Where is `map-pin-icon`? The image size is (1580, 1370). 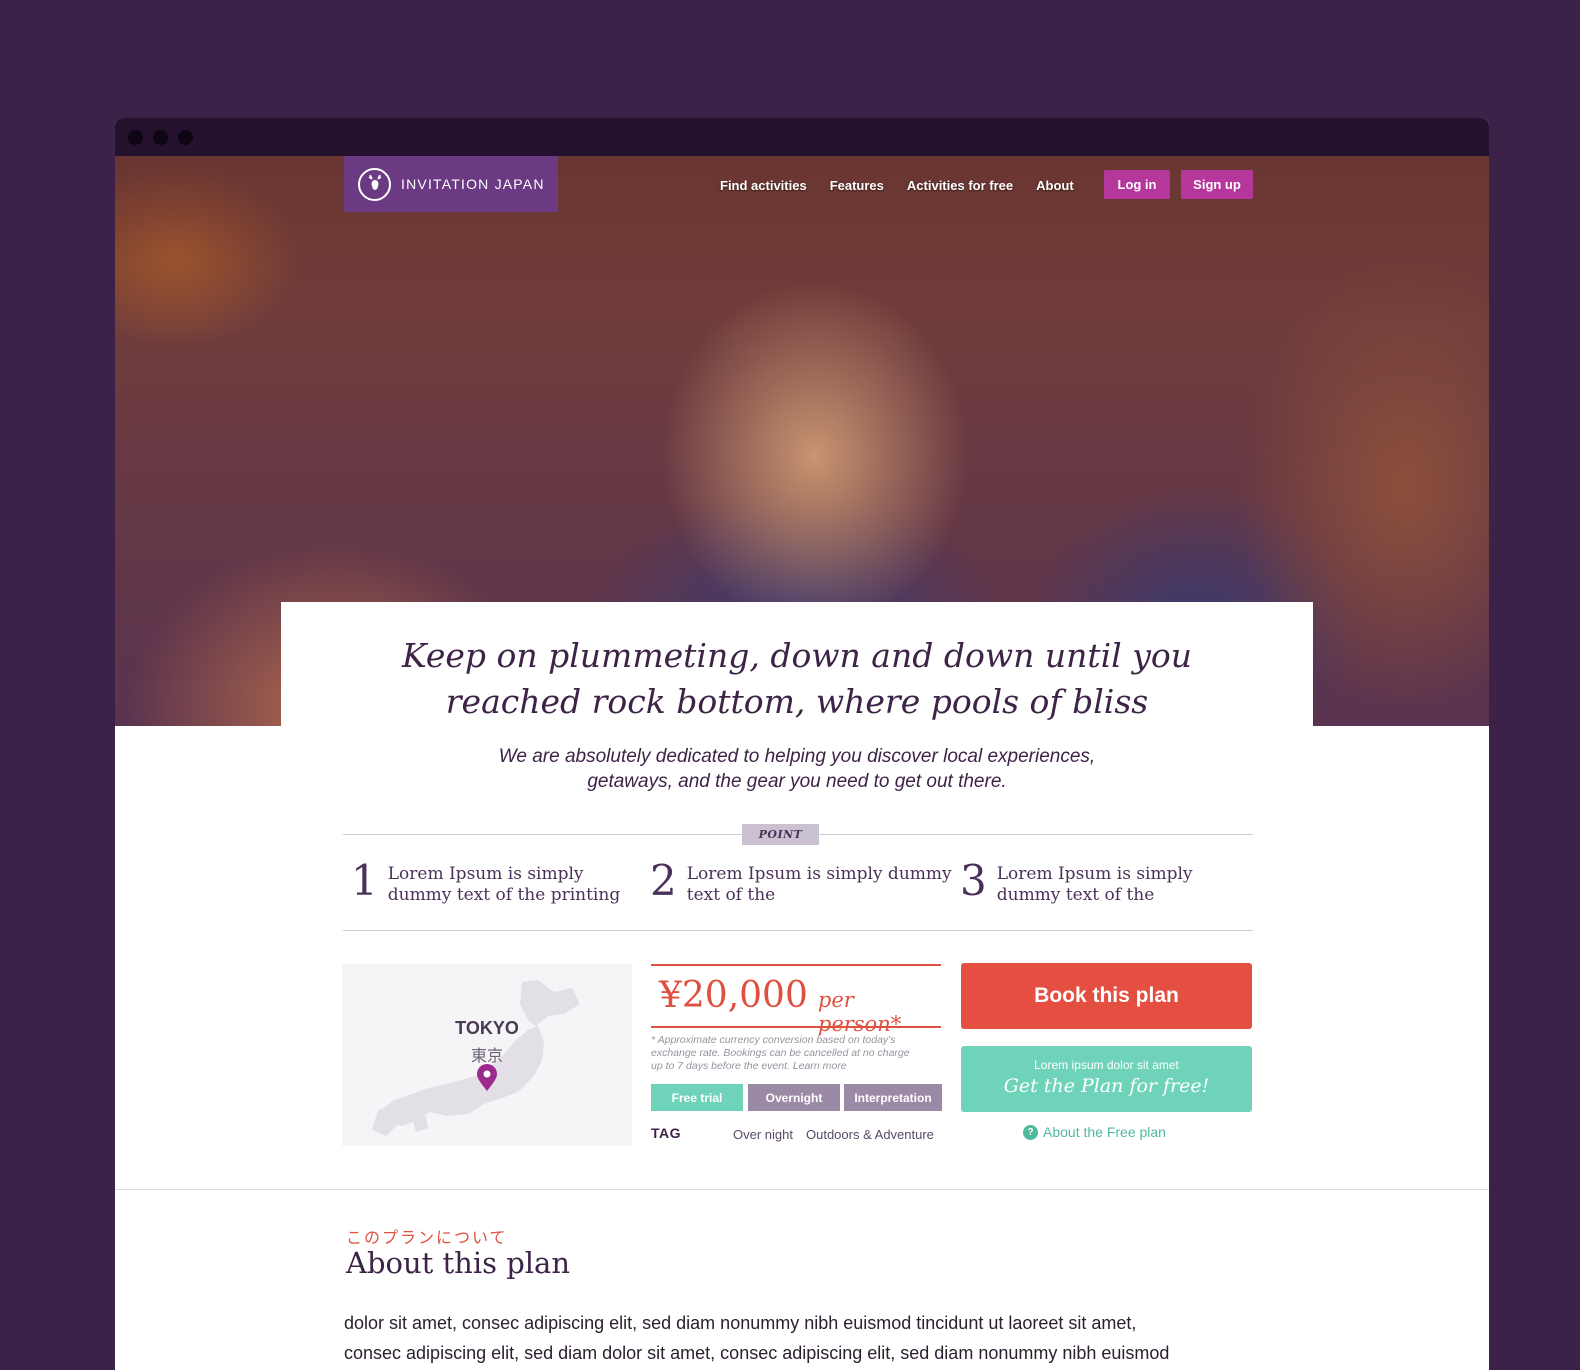 map-pin-icon is located at coordinates (487, 1080).